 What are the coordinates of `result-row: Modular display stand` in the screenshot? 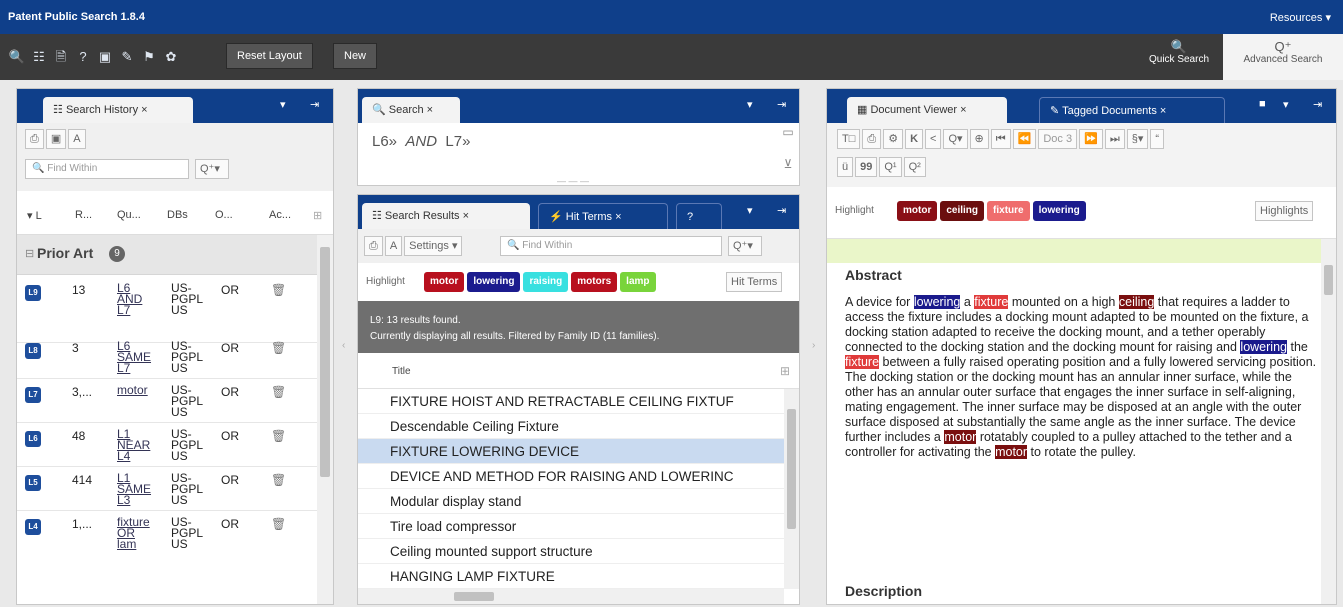 It's located at (571, 501).